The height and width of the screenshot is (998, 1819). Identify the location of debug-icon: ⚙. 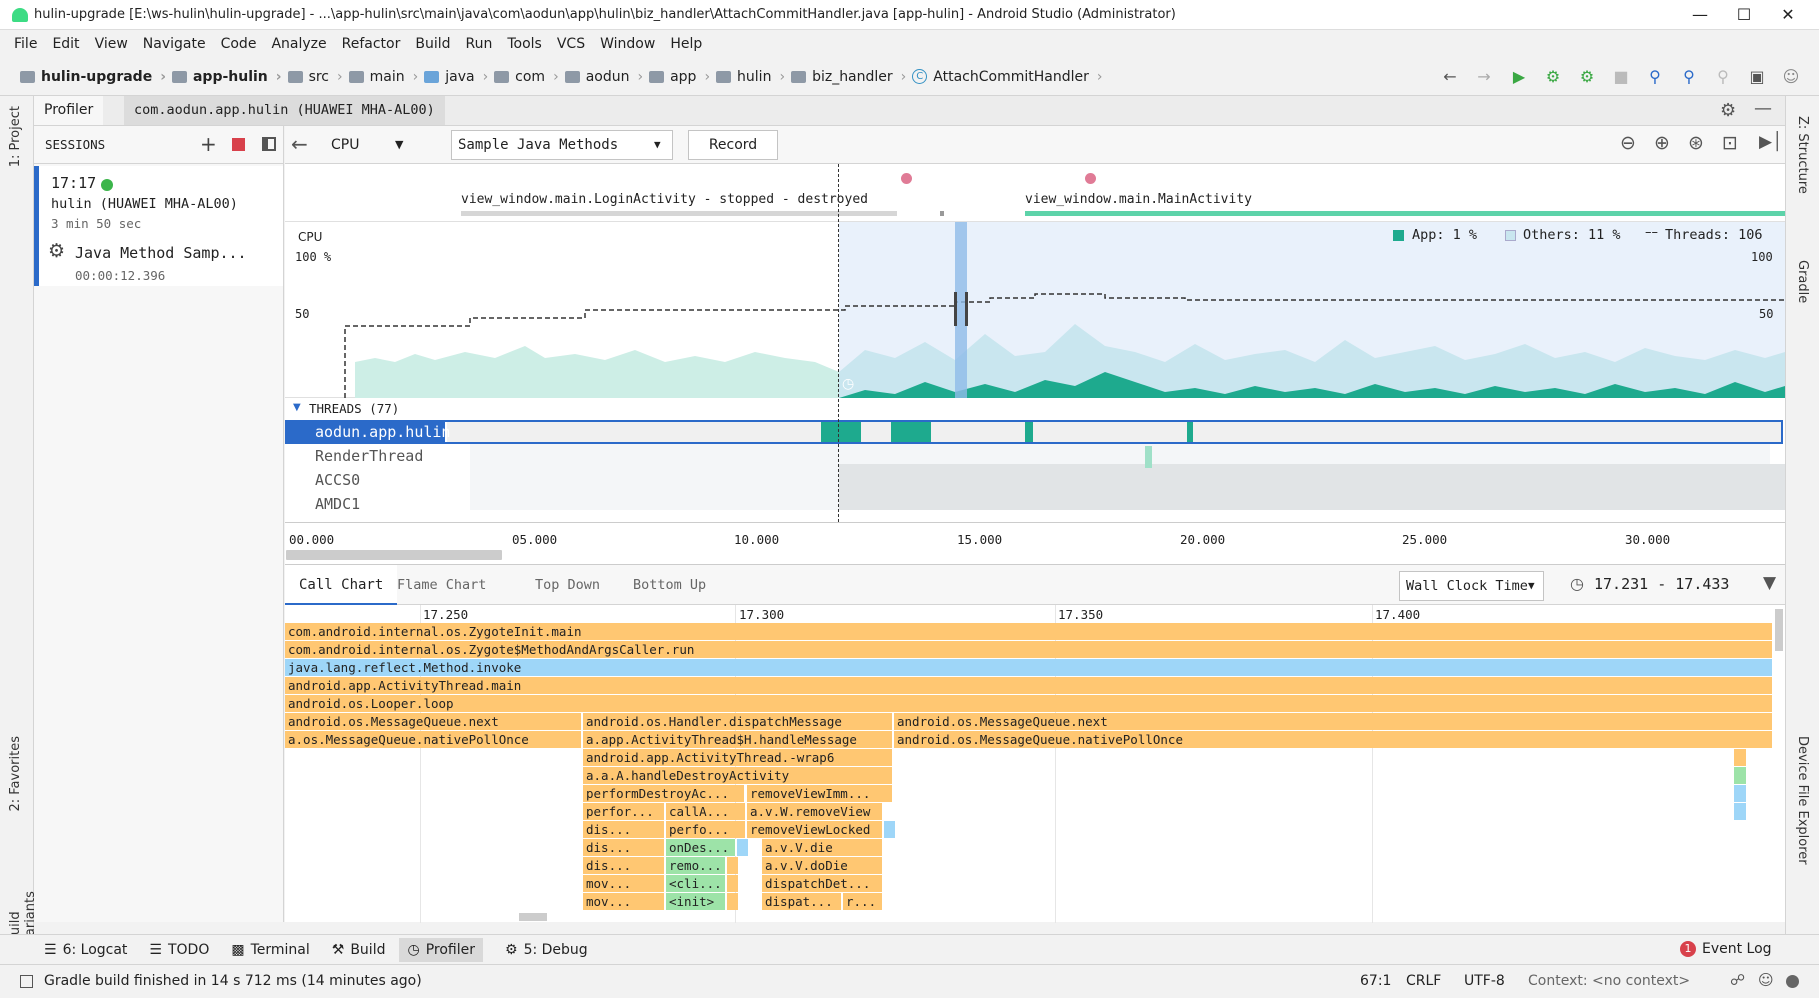
(1553, 77).